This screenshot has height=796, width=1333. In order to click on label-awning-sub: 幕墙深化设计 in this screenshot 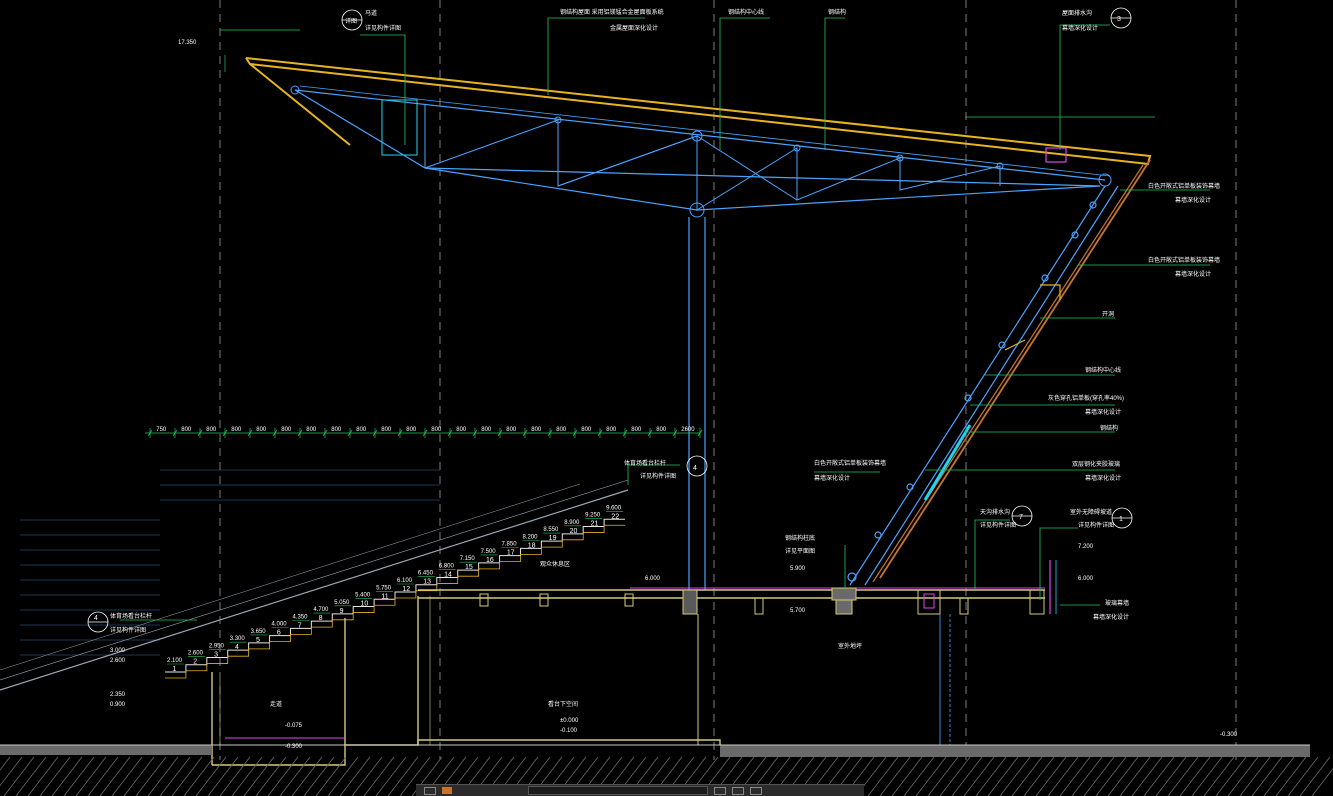, I will do `click(832, 478)`.